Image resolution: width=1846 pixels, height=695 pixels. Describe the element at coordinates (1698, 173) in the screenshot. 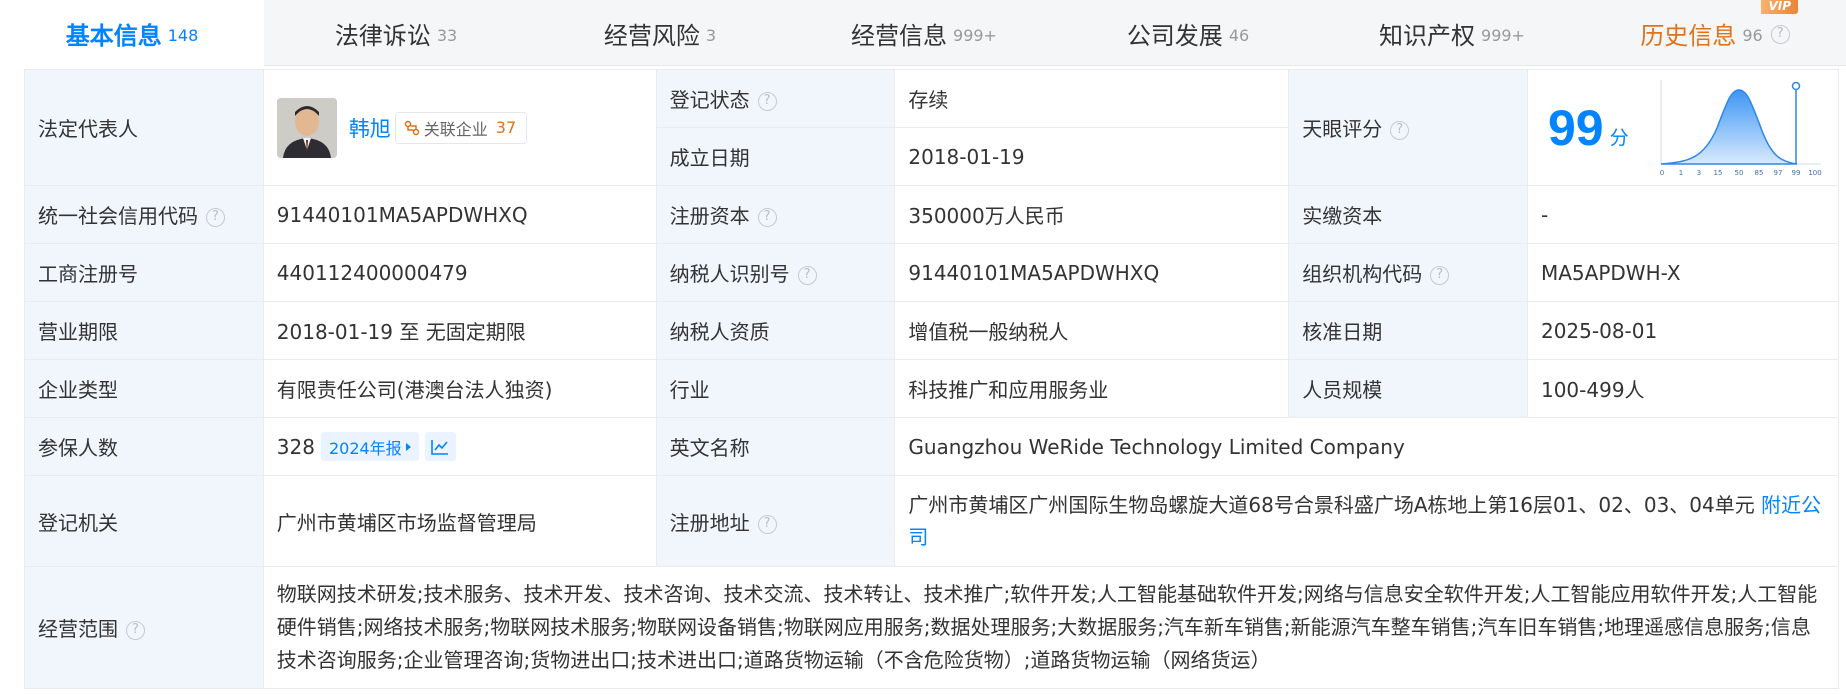

I see `axis-tick: 3` at that location.